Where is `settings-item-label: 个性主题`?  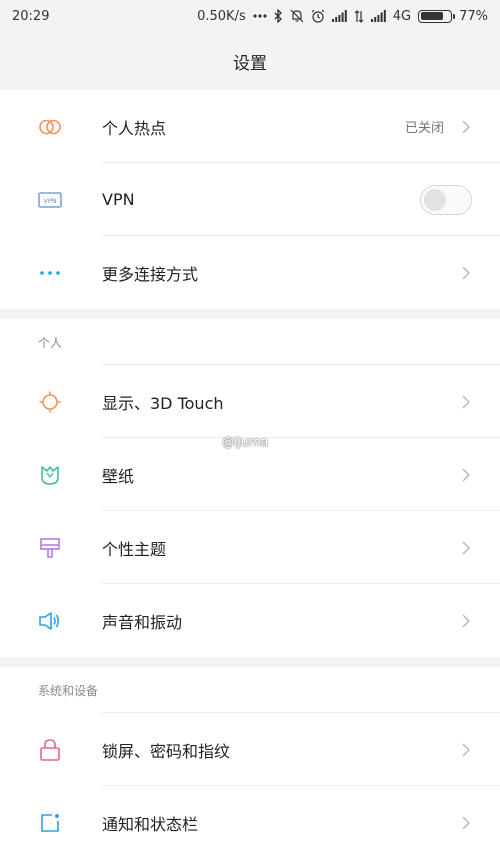
settings-item-label: 个性主题 is located at coordinates (134, 549).